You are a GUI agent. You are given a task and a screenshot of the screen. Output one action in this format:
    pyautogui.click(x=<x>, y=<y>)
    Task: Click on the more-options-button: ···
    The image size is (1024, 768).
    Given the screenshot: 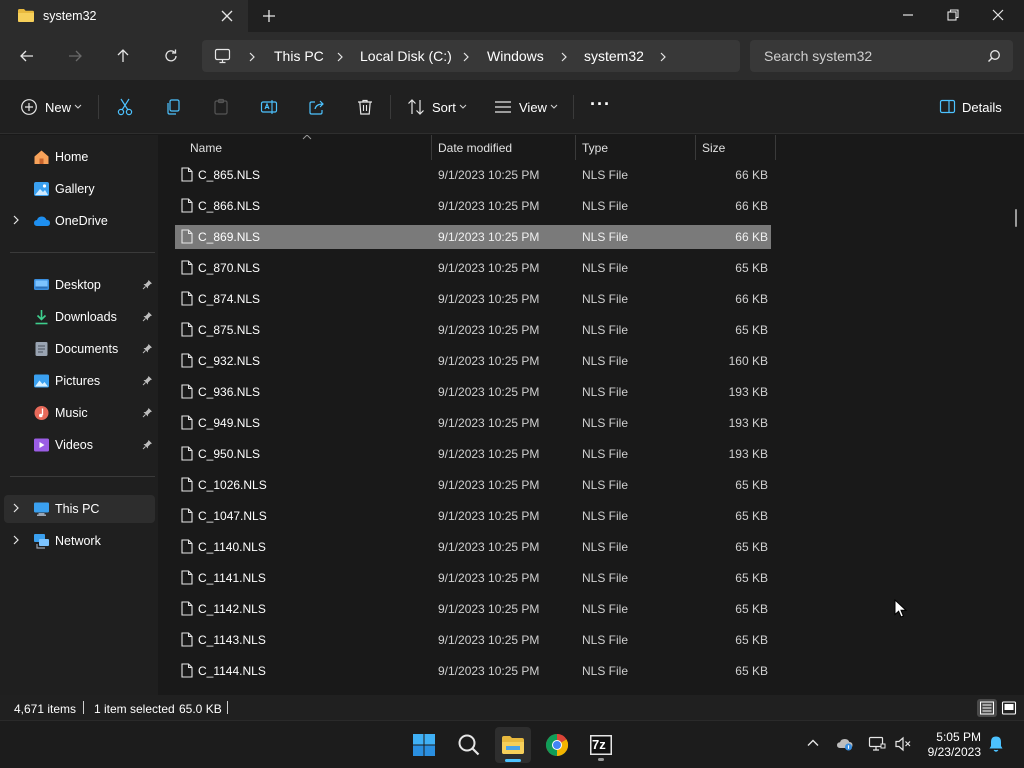 What is the action you would take?
    pyautogui.click(x=600, y=104)
    